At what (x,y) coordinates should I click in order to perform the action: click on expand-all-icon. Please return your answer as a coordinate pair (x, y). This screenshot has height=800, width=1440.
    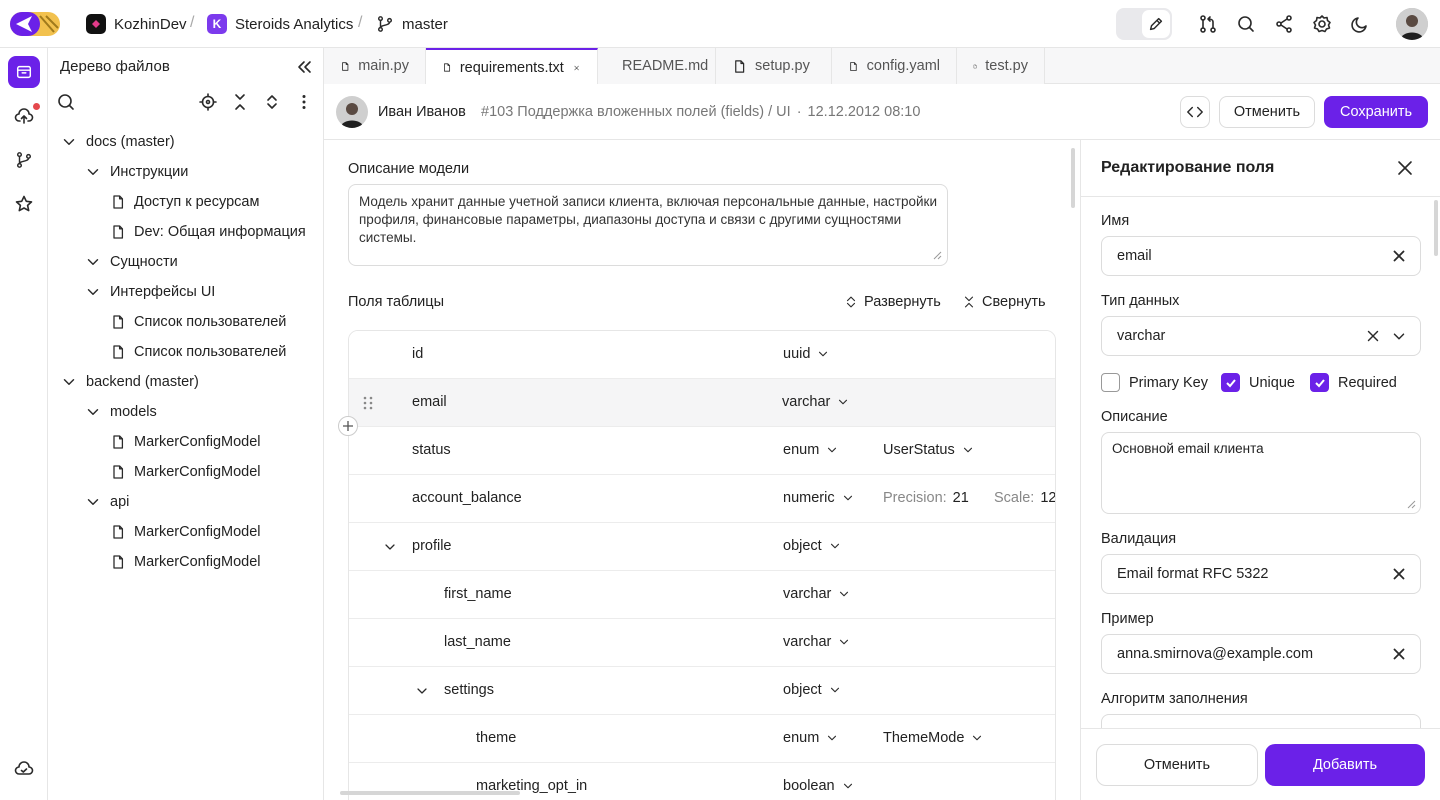
    Looking at the image, I should click on (272, 102).